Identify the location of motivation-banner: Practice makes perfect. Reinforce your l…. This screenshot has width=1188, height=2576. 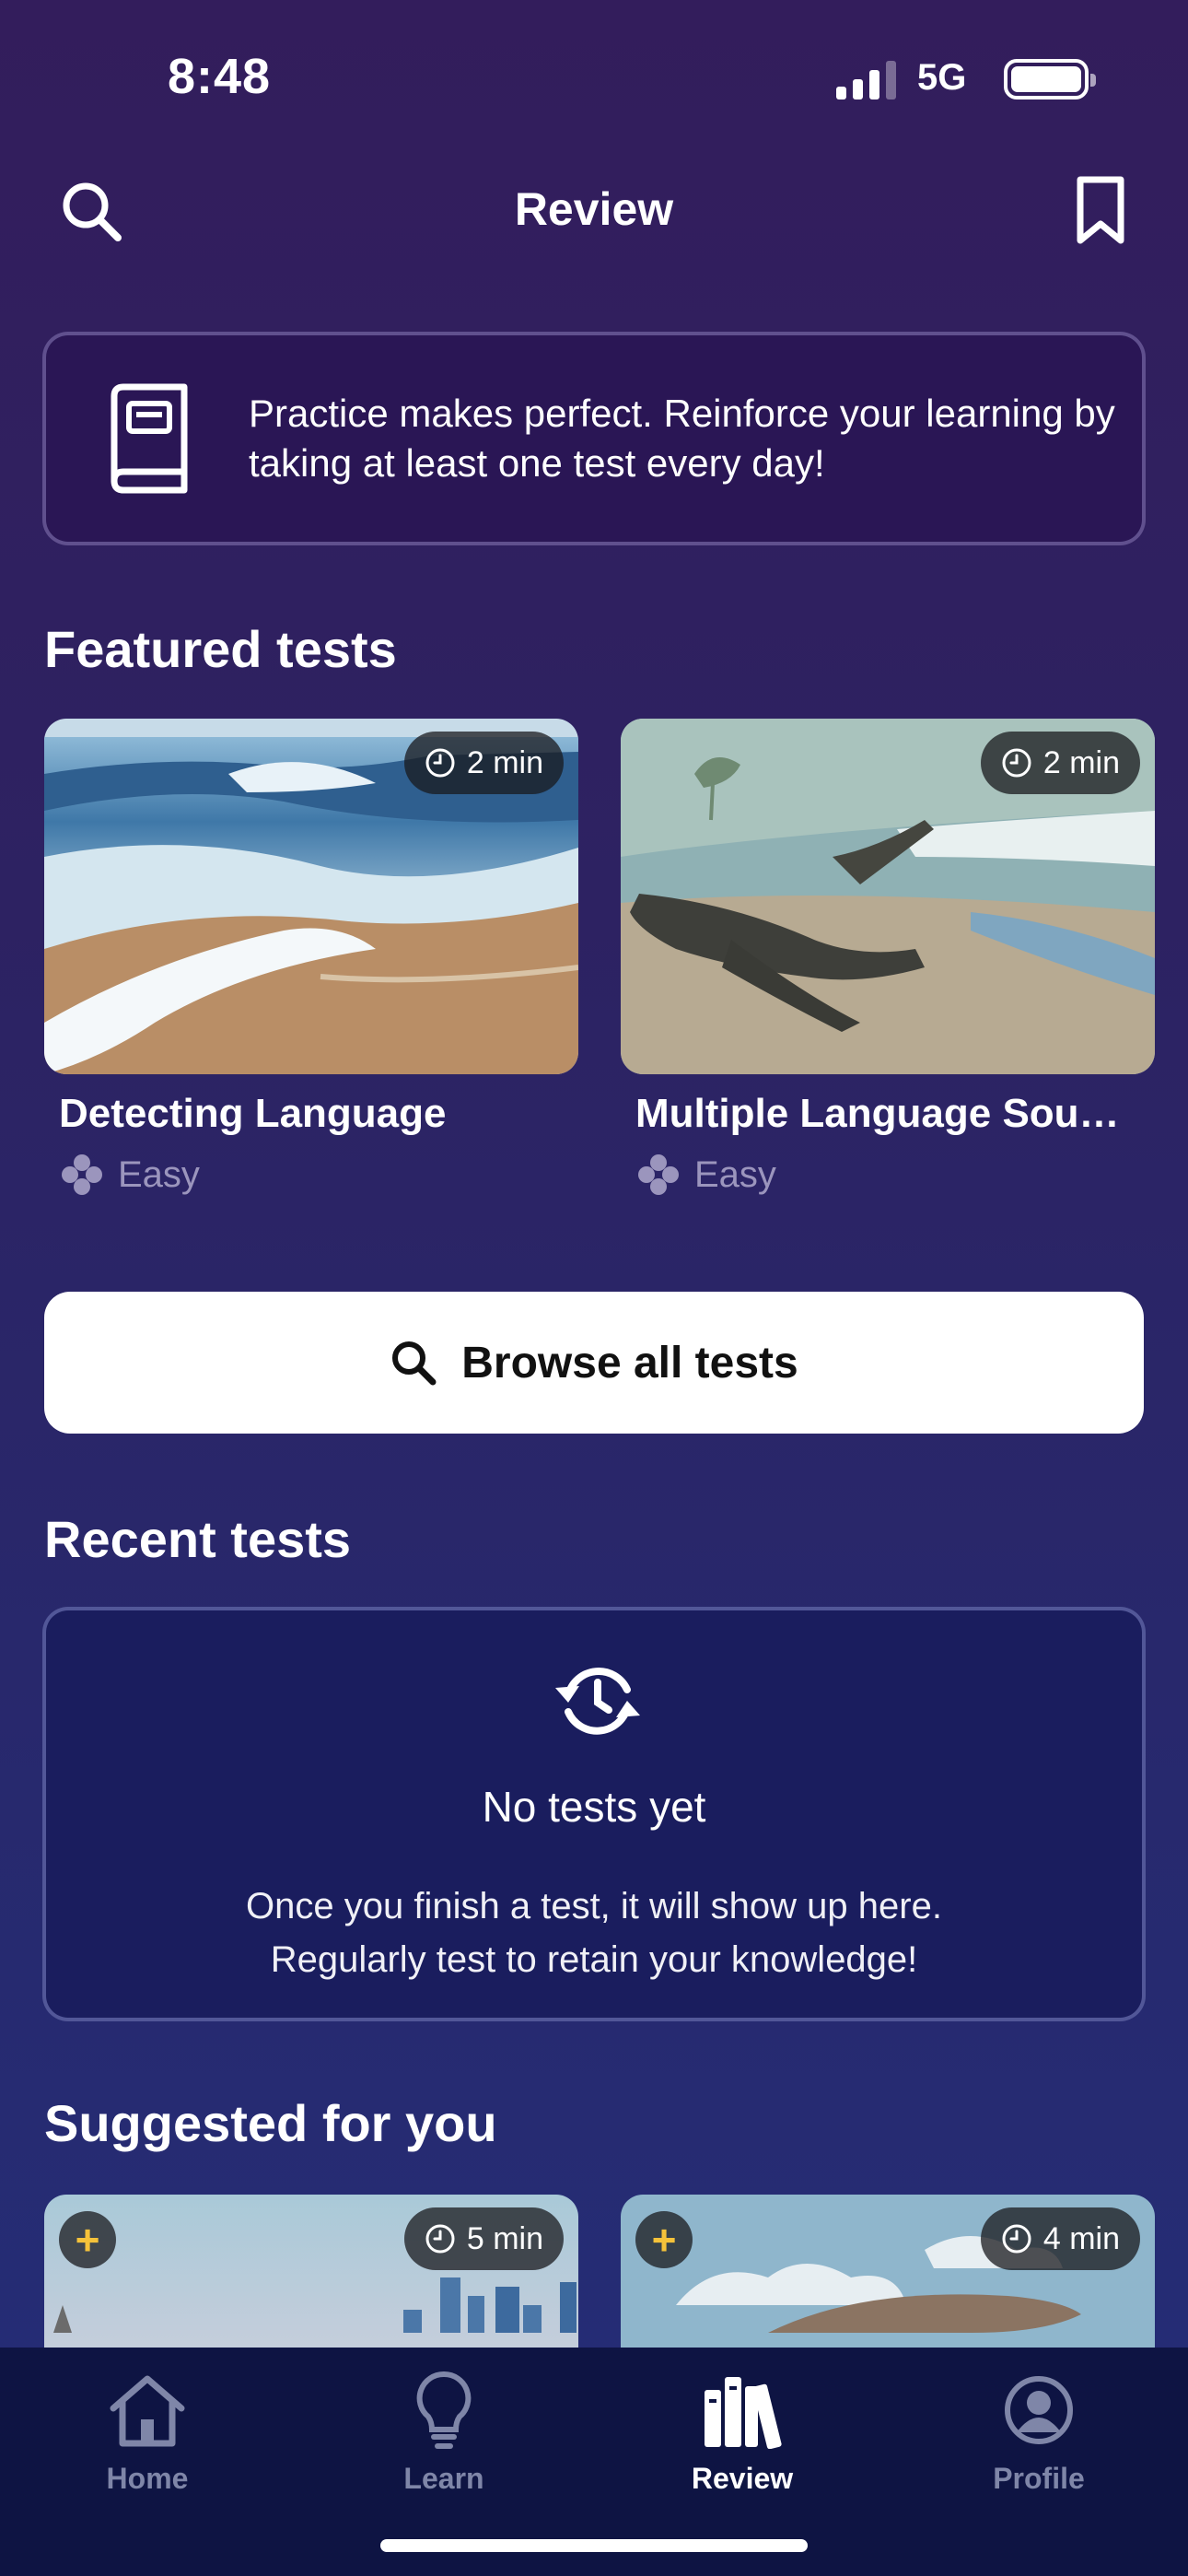
(594, 438).